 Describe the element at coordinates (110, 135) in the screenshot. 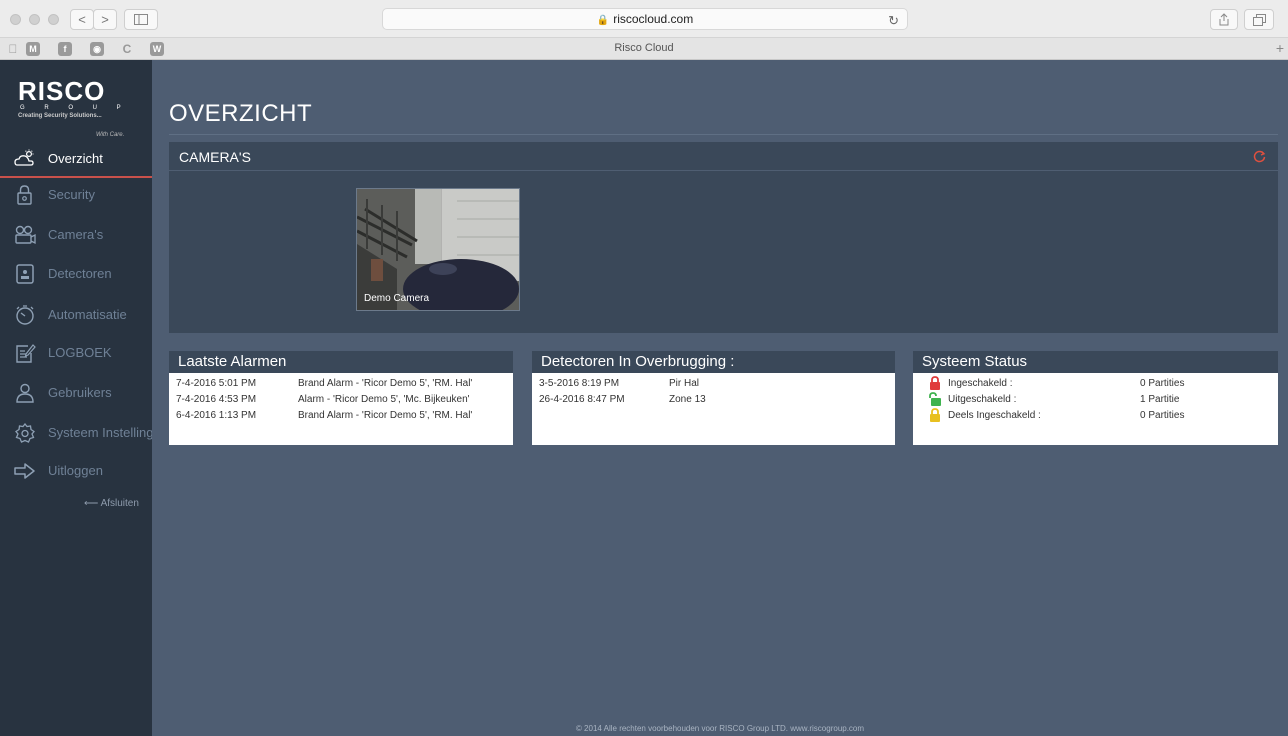

I see `logo-care: With Care.` at that location.